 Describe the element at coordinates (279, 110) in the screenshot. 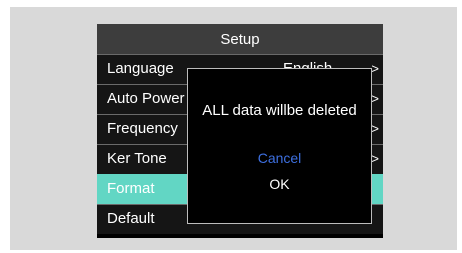

I see `dialog-message: ALL data willbe deleted` at that location.